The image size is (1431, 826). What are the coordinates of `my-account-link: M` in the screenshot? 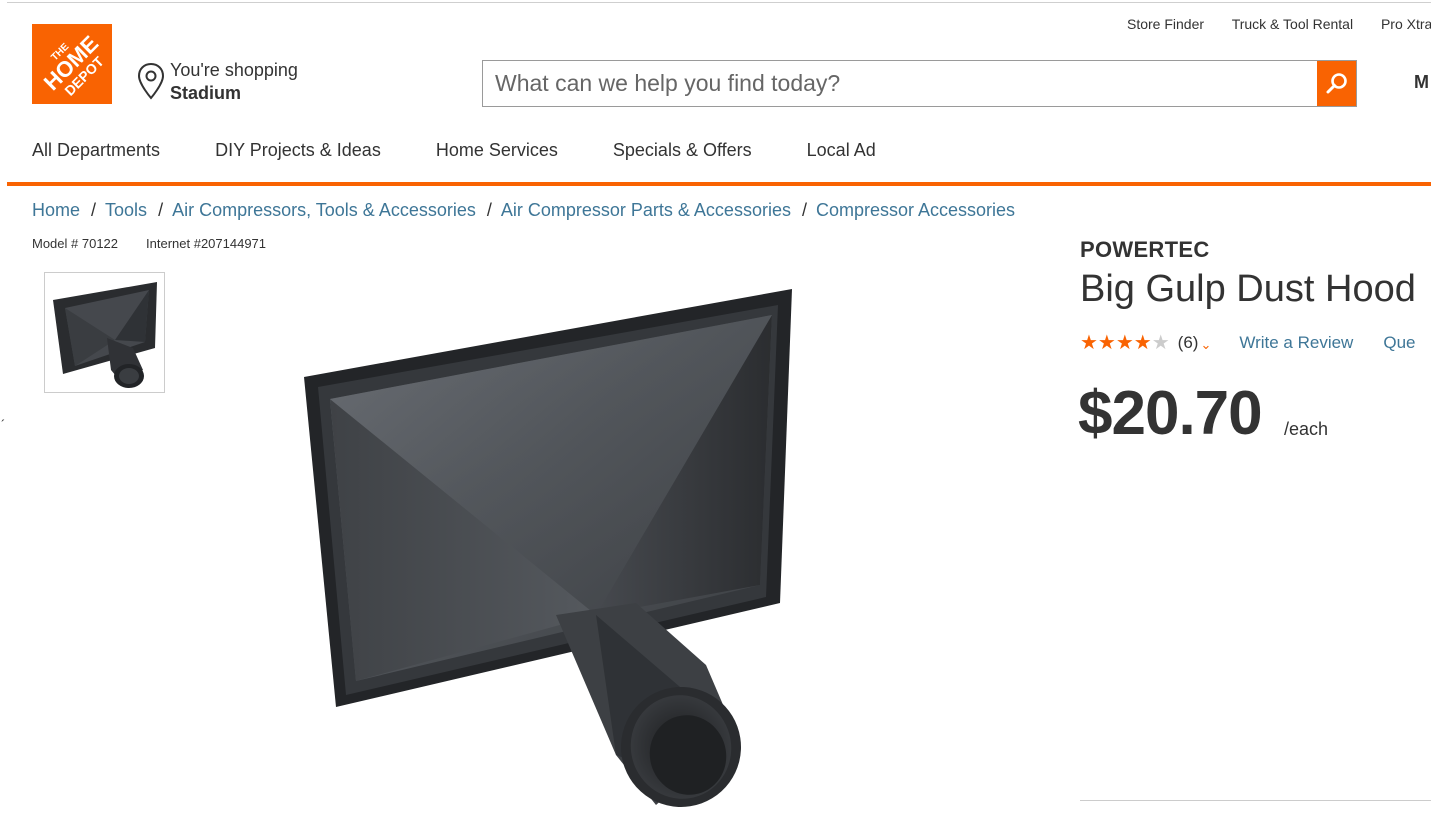 It's located at (1421, 82).